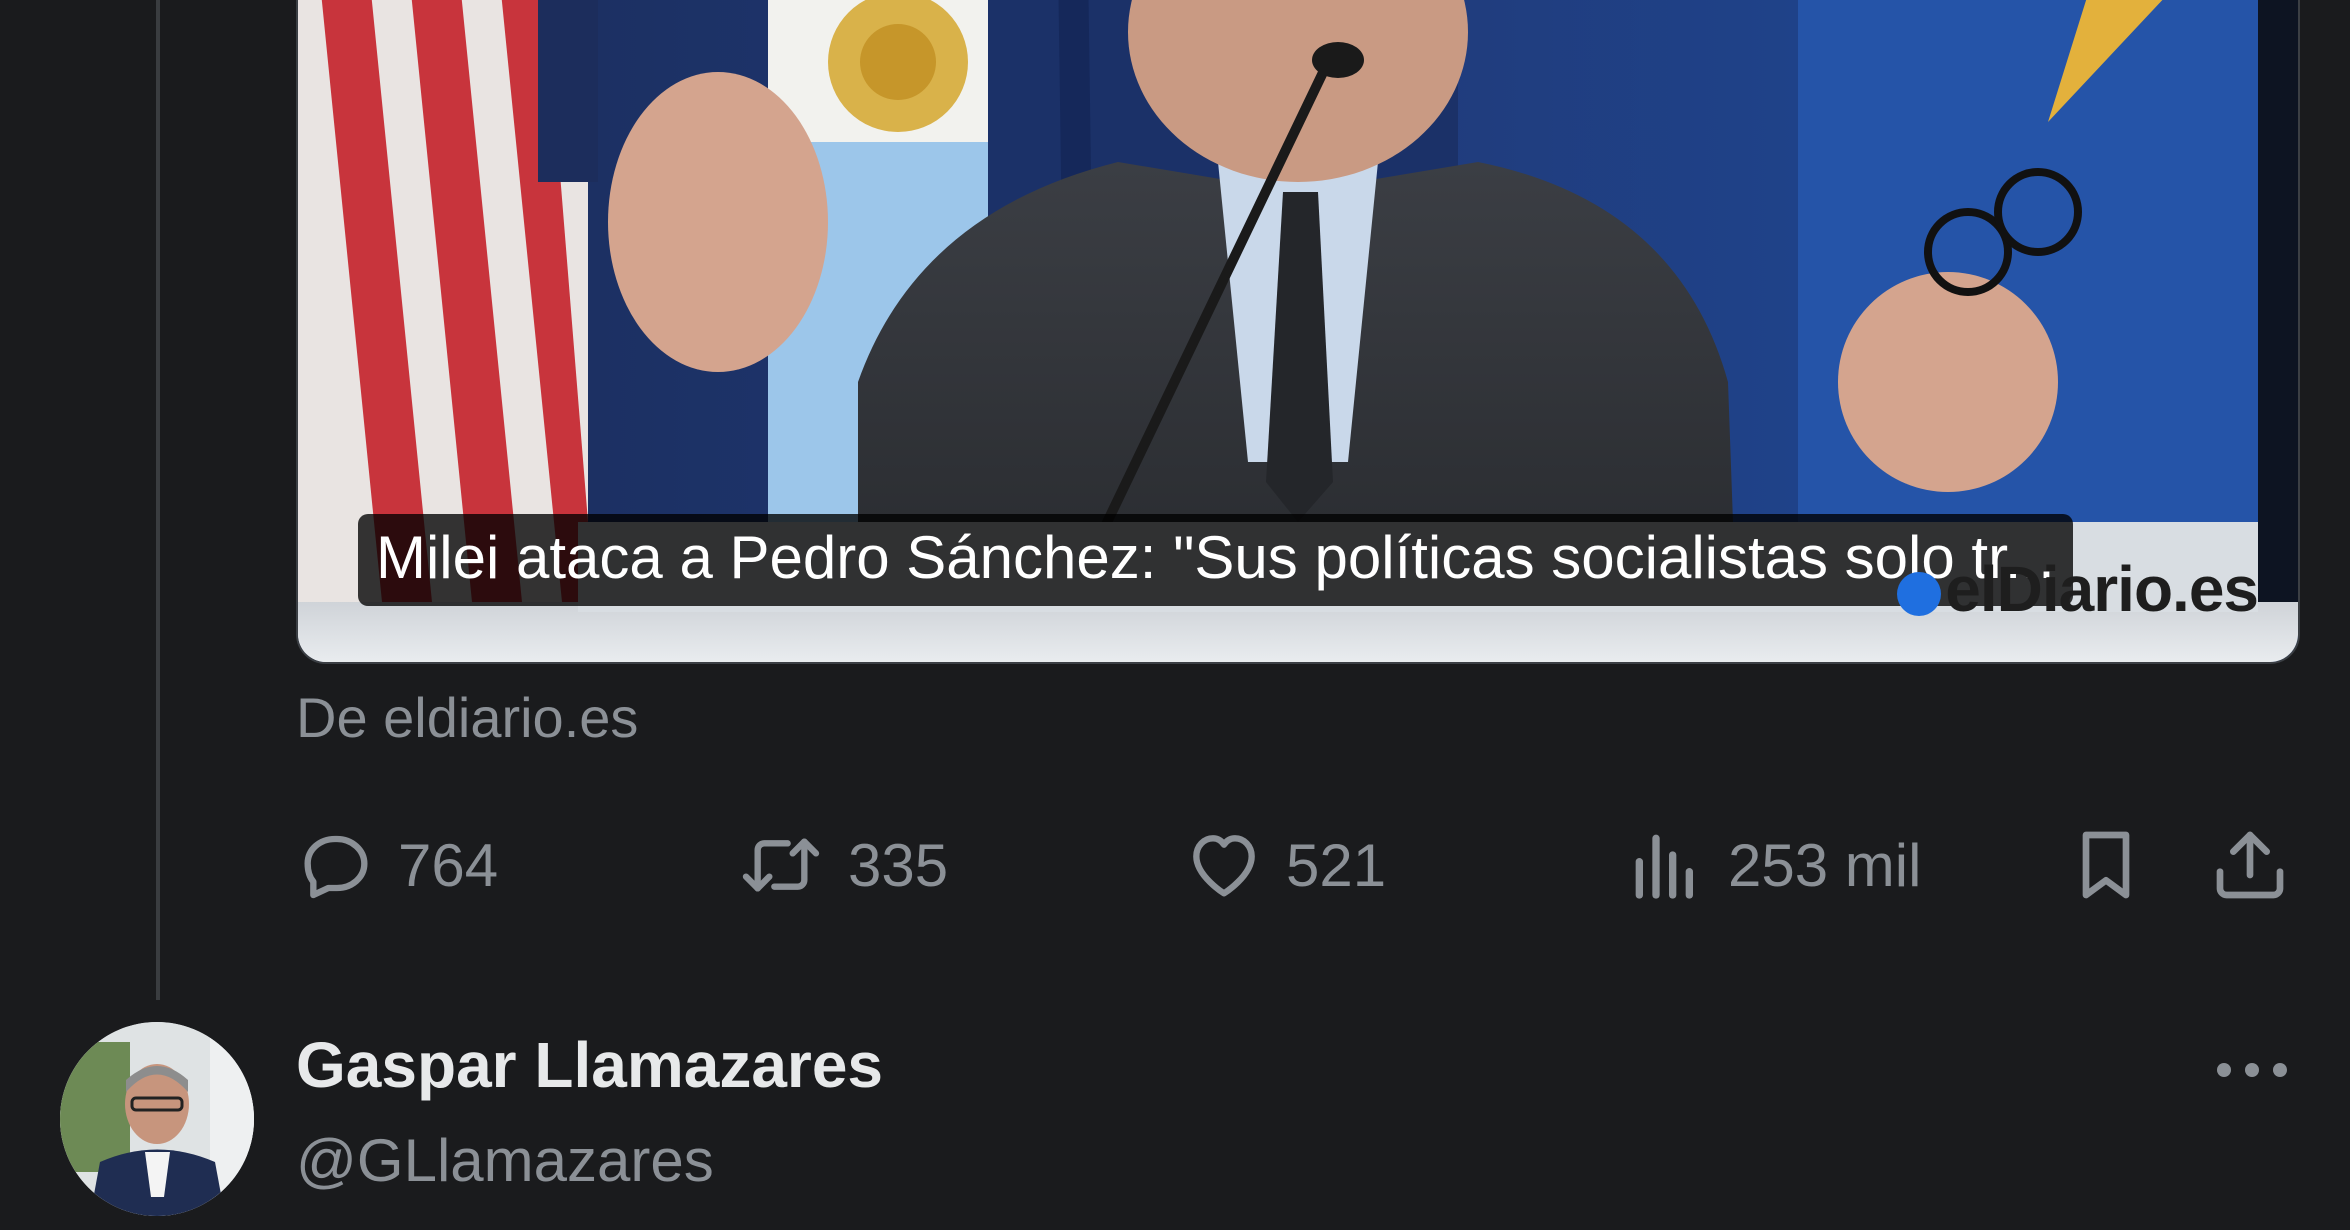  What do you see at coordinates (589, 1065) in the screenshot?
I see `author-name: Gaspar Llamazares` at bounding box center [589, 1065].